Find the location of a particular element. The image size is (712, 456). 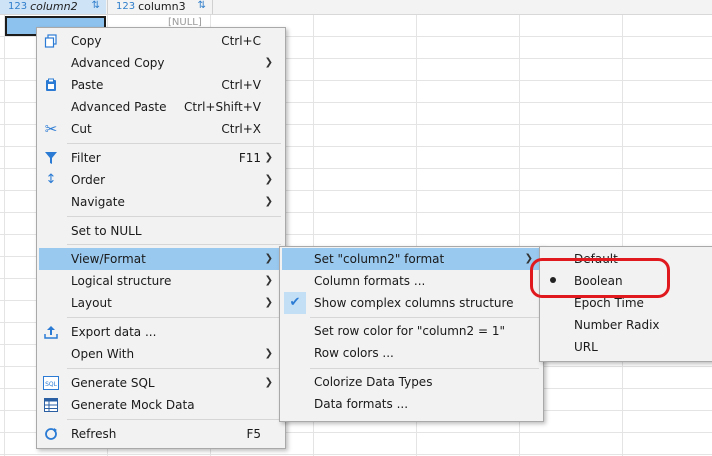

menu-item-view-format: View/Format ❯ is located at coordinates (160, 259).